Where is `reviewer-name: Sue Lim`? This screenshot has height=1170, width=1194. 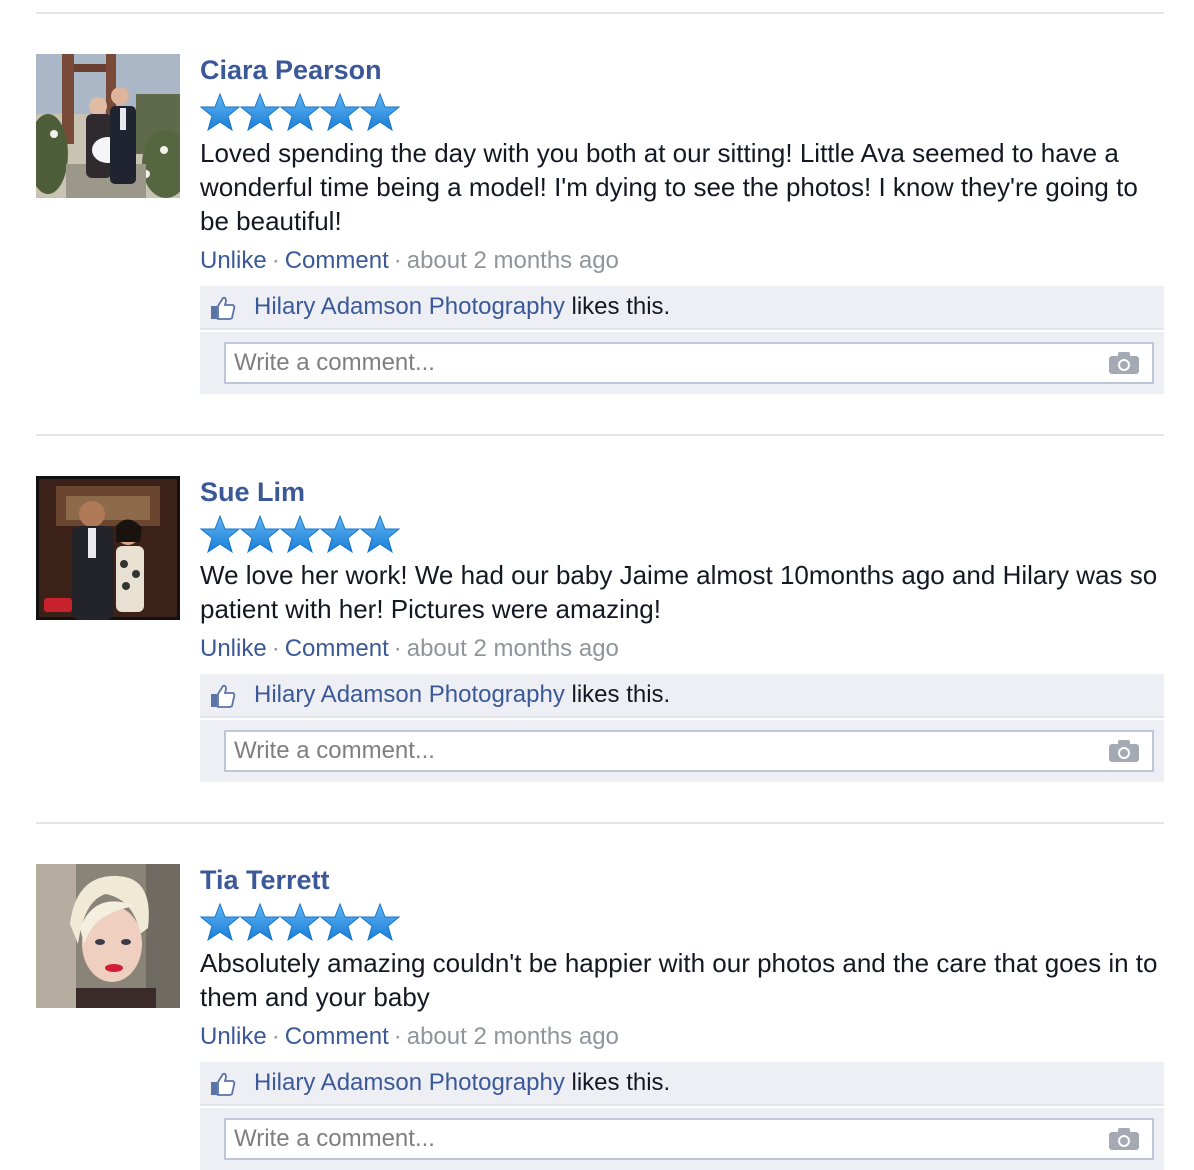
reviewer-name: Sue Lim is located at coordinates (252, 492).